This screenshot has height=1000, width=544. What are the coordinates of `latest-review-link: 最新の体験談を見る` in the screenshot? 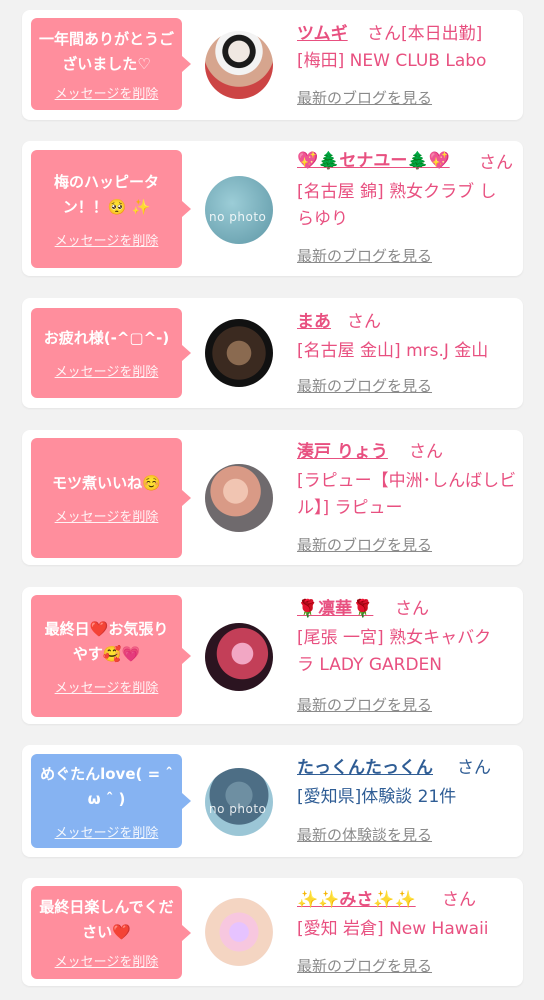 It's located at (364, 835).